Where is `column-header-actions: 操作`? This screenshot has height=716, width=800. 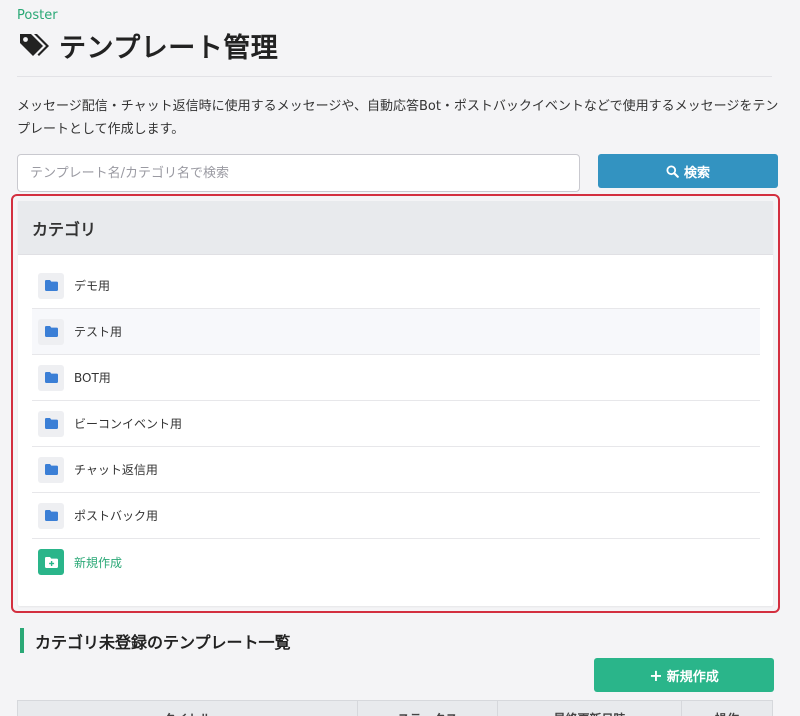
column-header-actions: 操作 is located at coordinates (727, 708).